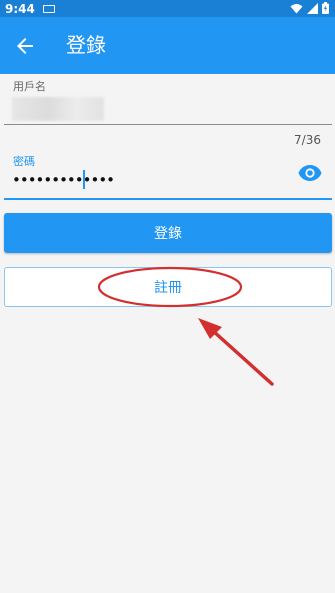 This screenshot has height=593, width=335. What do you see at coordinates (168, 124) in the screenshot?
I see `username-underline` at bounding box center [168, 124].